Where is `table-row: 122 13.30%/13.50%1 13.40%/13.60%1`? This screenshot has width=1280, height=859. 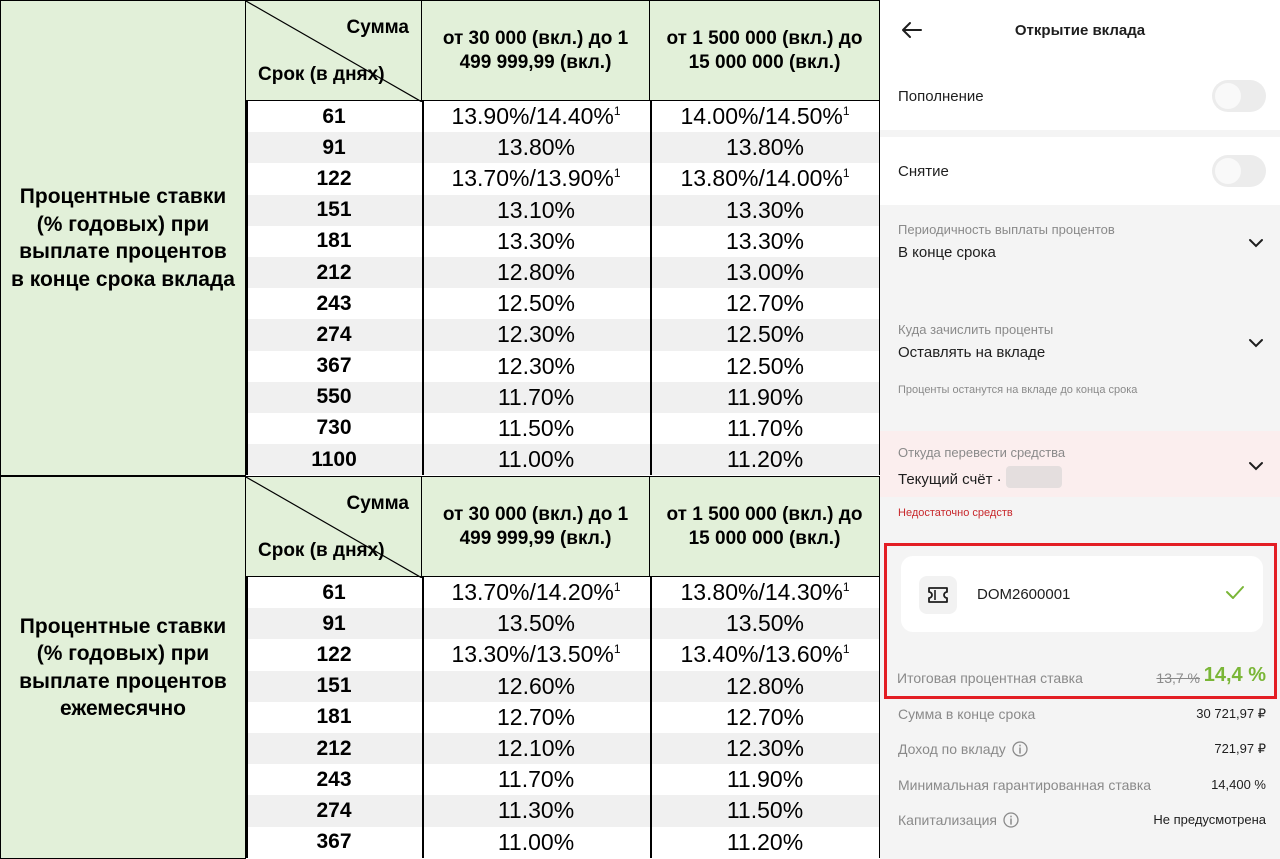 table-row: 122 13.30%/13.50%1 13.40%/13.60%1 is located at coordinates (563, 654).